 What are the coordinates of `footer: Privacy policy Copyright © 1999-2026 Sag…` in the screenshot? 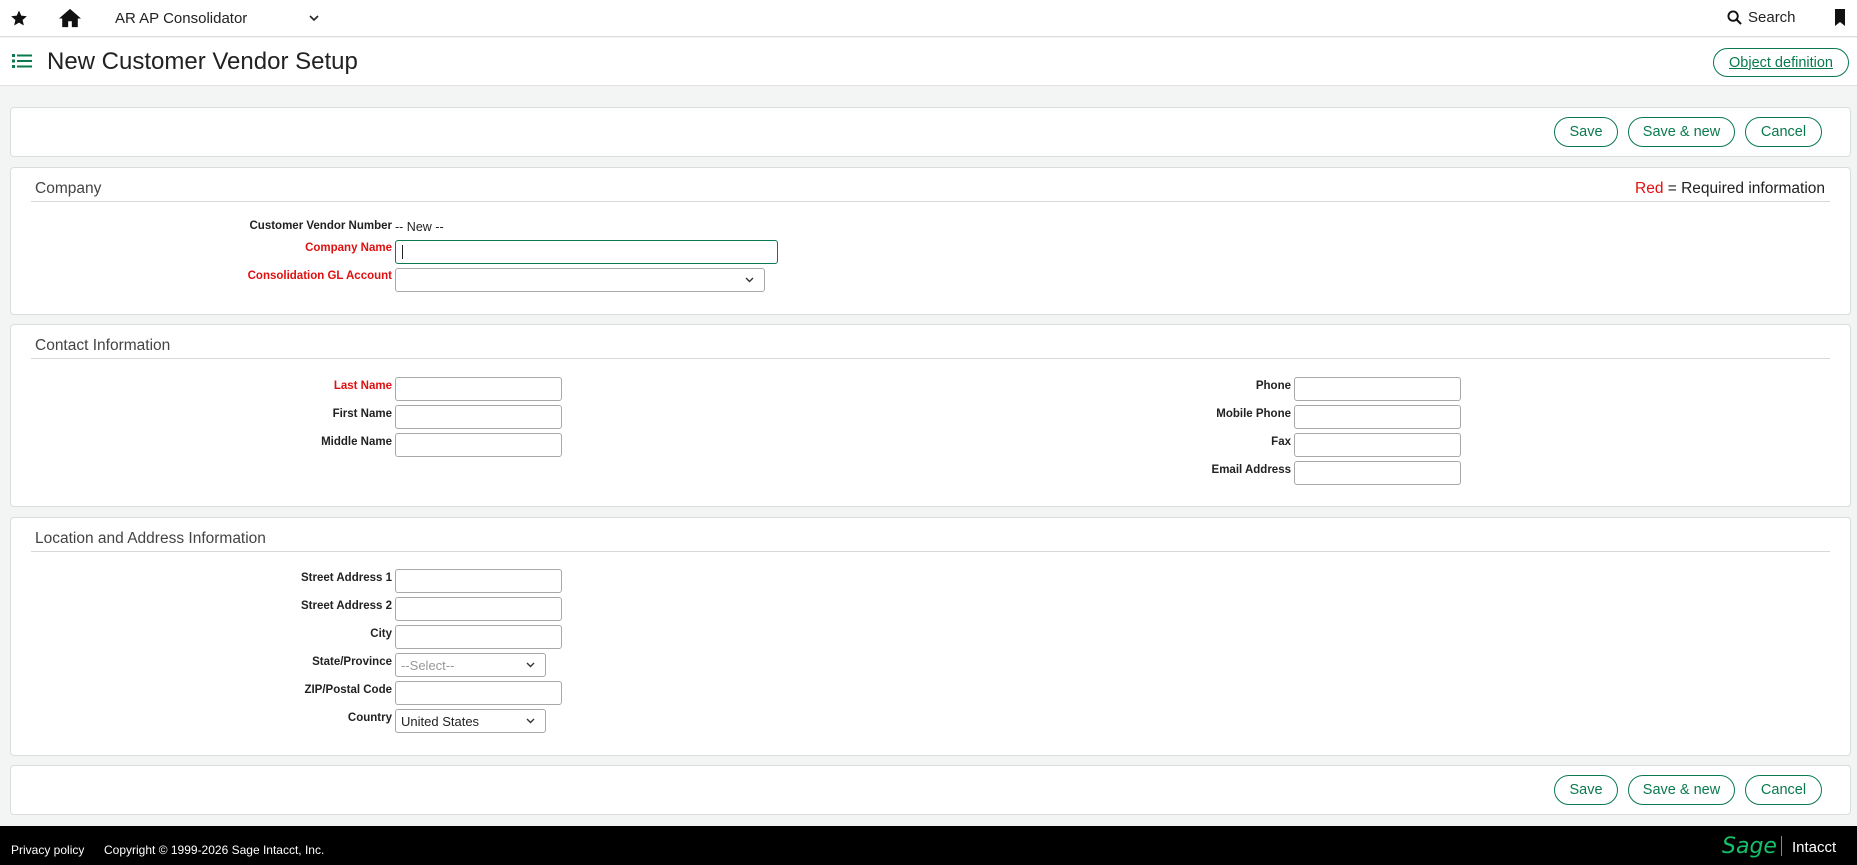 It's located at (928, 845).